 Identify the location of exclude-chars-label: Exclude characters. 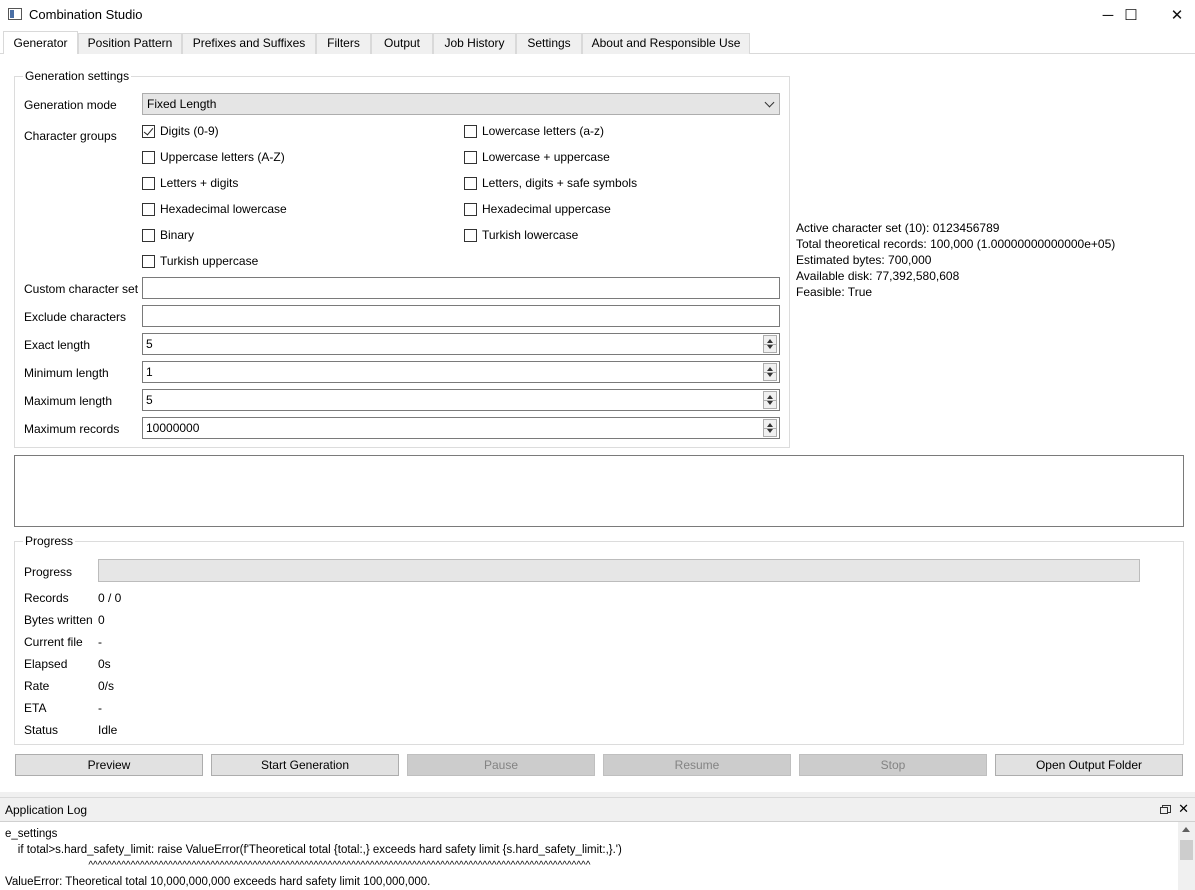
(75, 317).